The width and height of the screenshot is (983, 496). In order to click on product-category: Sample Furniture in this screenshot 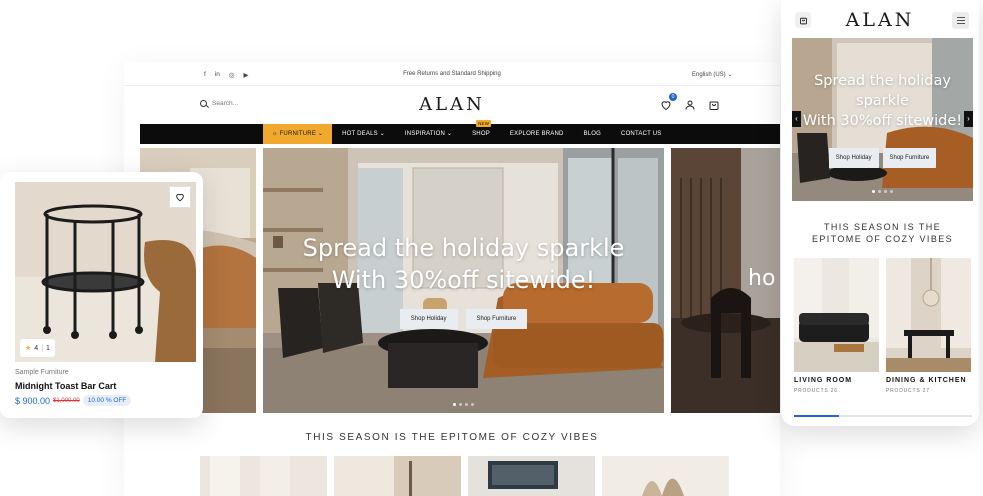, I will do `click(42, 372)`.